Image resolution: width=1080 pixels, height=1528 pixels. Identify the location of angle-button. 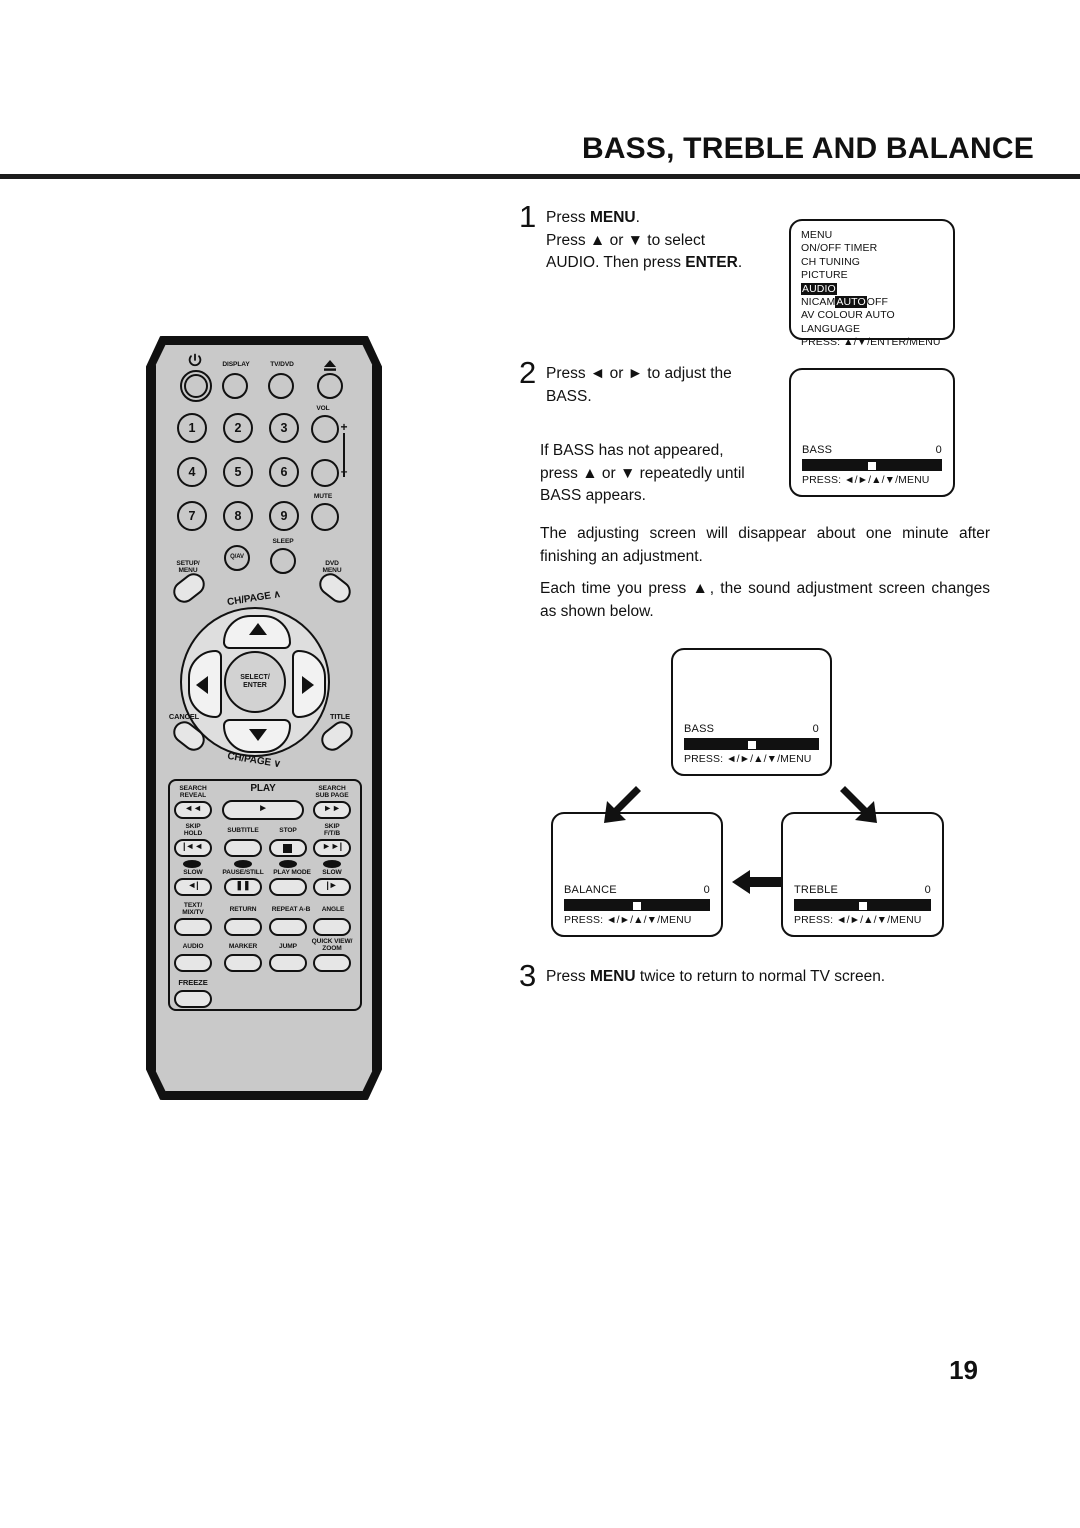
(332, 927).